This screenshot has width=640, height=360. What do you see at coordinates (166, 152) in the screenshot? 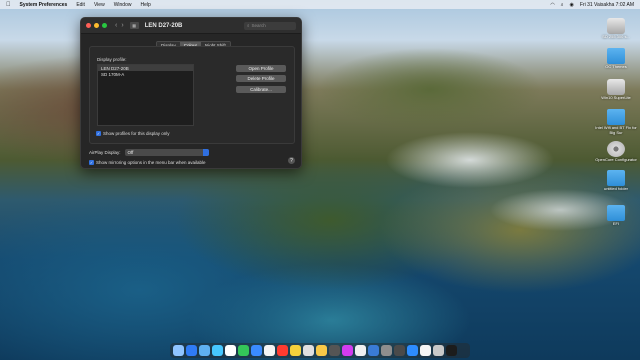
I see `airplay-select: Off` at bounding box center [166, 152].